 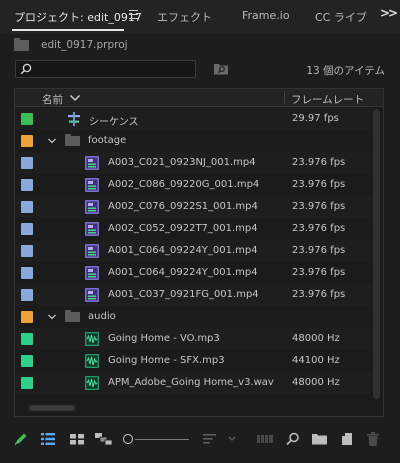 I want to click on list-item-bin-audio: audio, so click(x=193, y=317).